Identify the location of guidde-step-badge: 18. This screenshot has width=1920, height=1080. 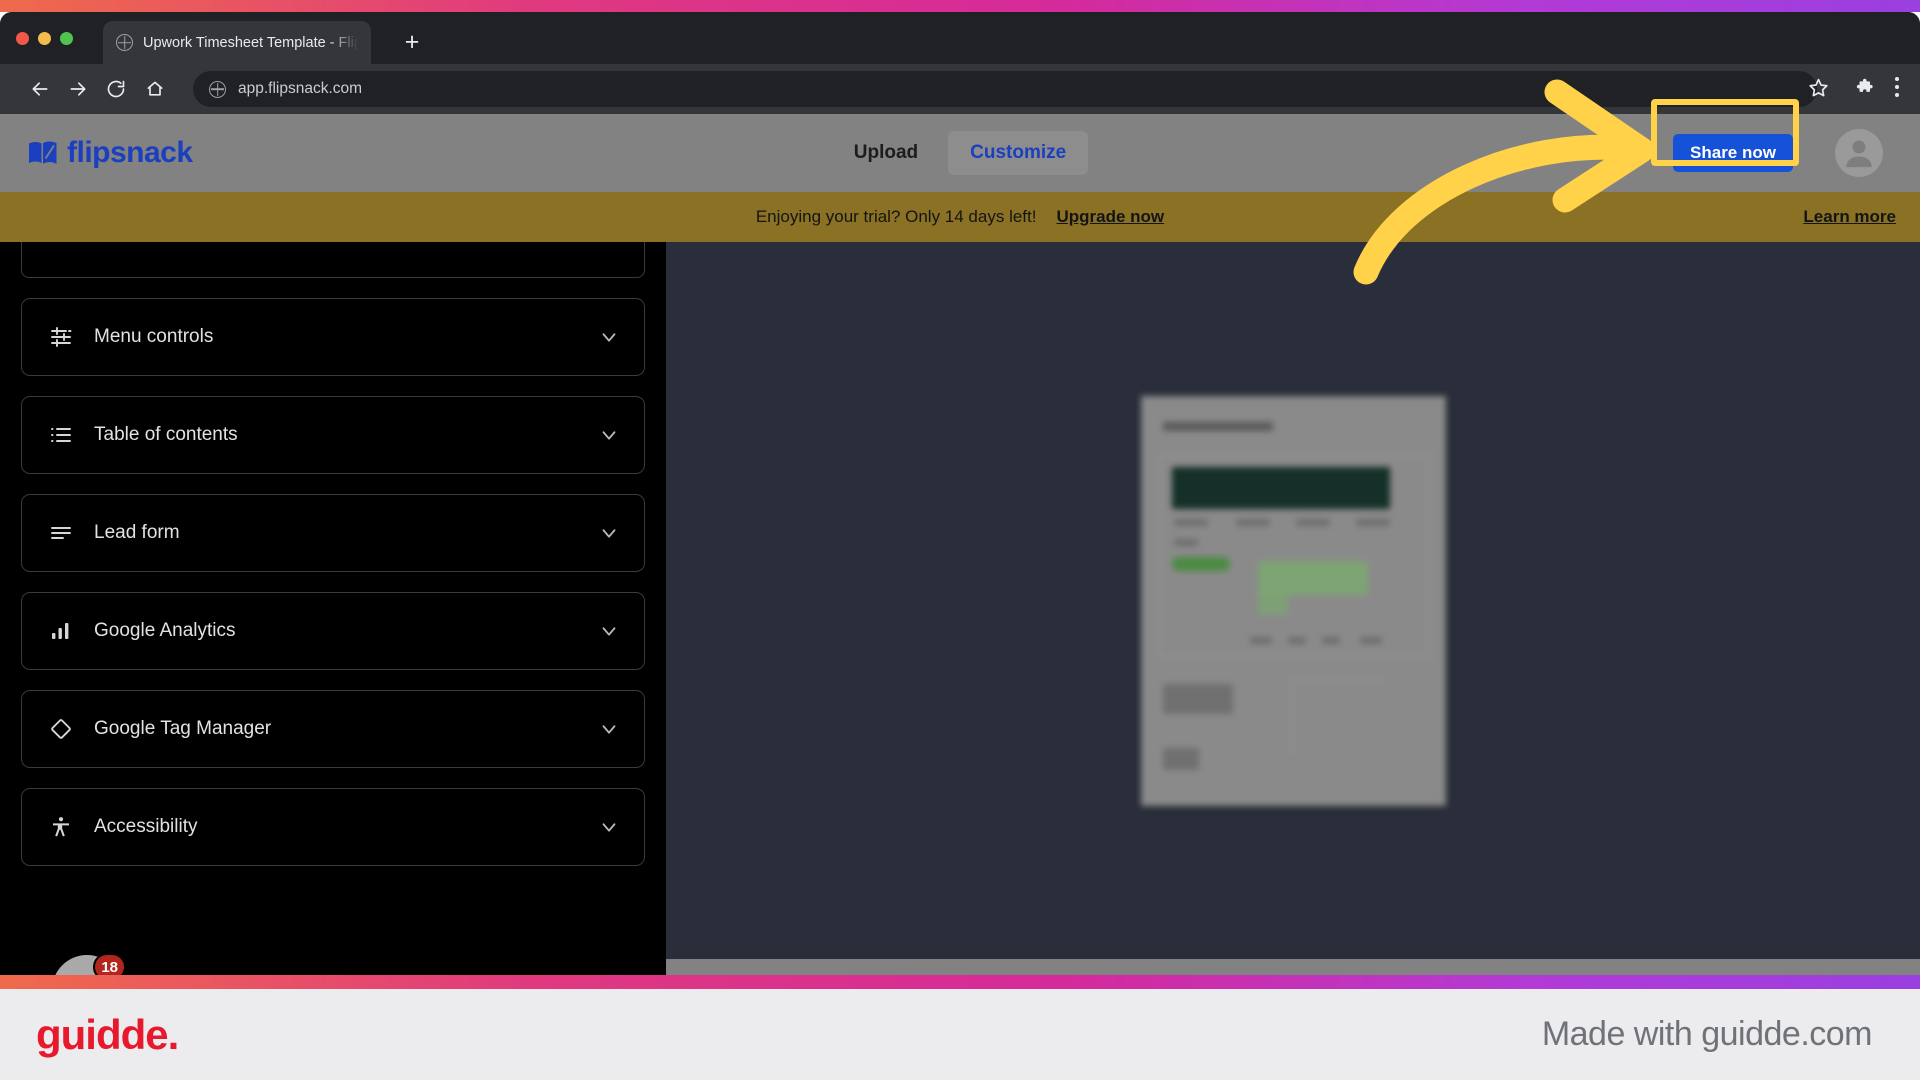
(109, 964).